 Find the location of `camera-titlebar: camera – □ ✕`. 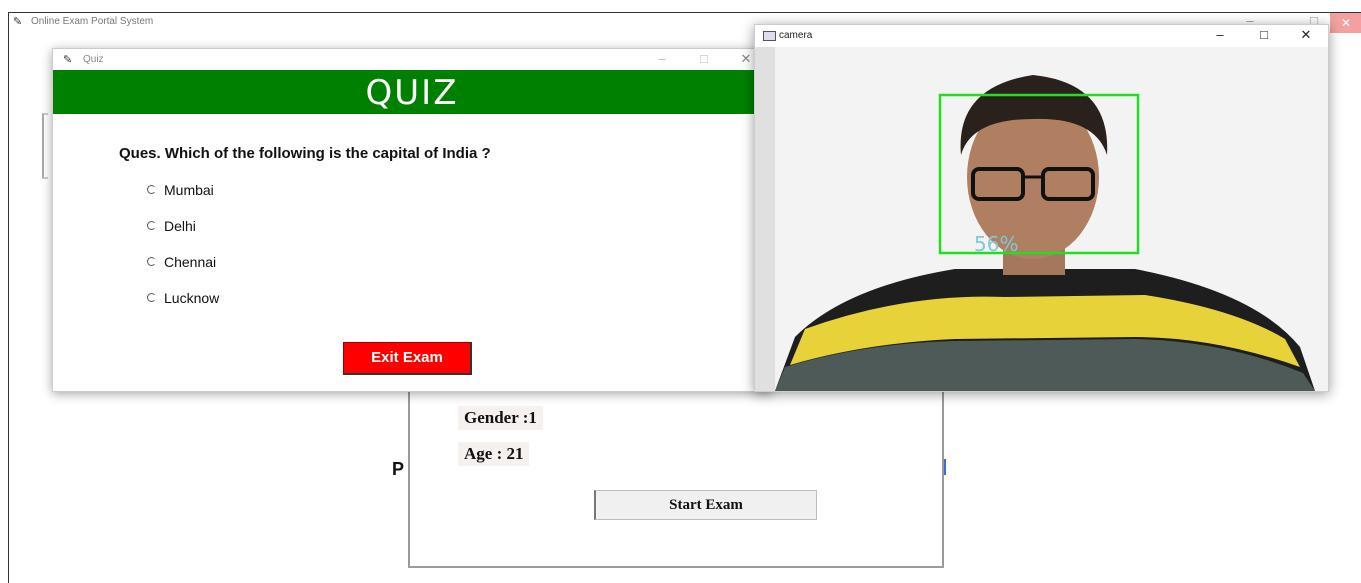

camera-titlebar: camera – □ ✕ is located at coordinates (1041, 36).